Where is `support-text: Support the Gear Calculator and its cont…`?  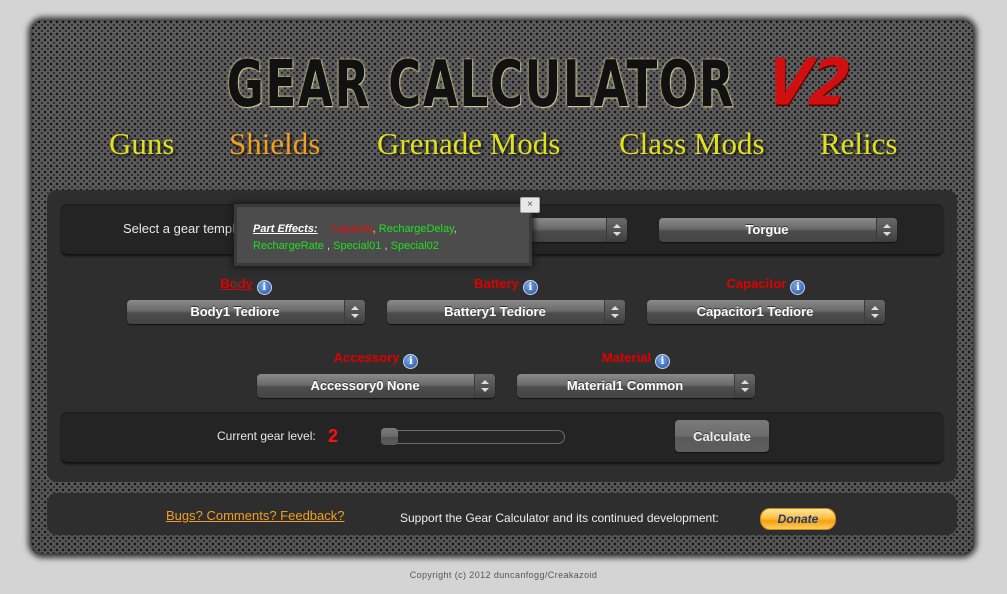
support-text: Support the Gear Calculator and its cont… is located at coordinates (559, 518).